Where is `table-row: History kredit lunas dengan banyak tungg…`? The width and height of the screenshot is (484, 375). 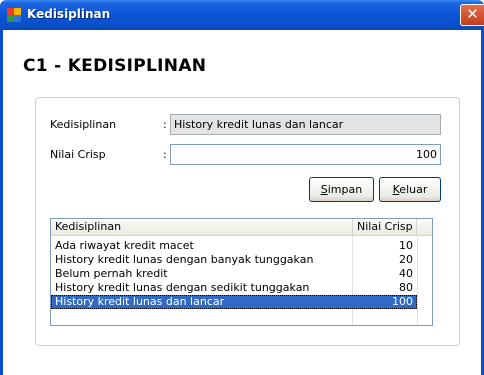 table-row: History kredit lunas dengan banyak tungg… is located at coordinates (234, 260).